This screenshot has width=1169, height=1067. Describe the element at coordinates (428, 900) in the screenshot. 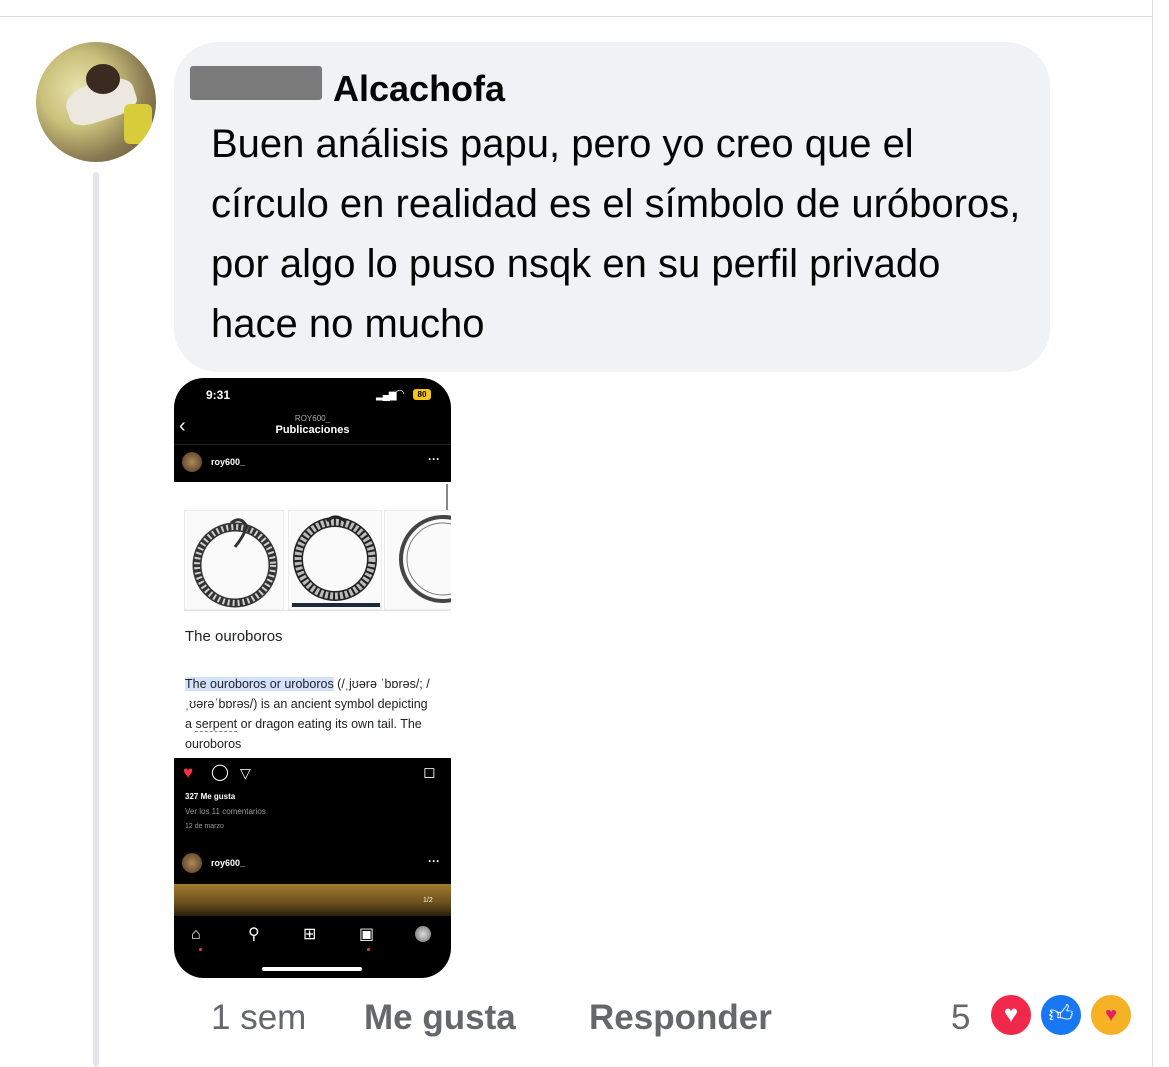

I see `page-indicator: 1/2` at that location.